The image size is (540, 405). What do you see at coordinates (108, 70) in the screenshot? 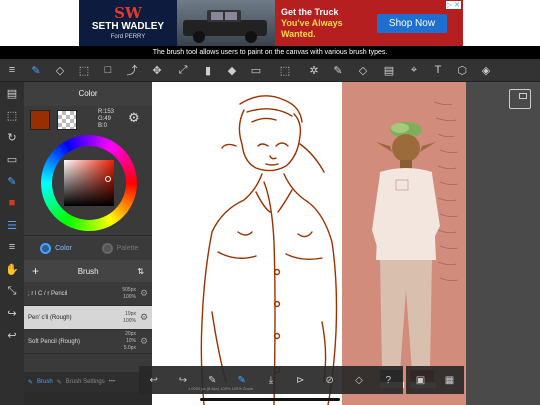
I see `rectangle-icon: □` at bounding box center [108, 70].